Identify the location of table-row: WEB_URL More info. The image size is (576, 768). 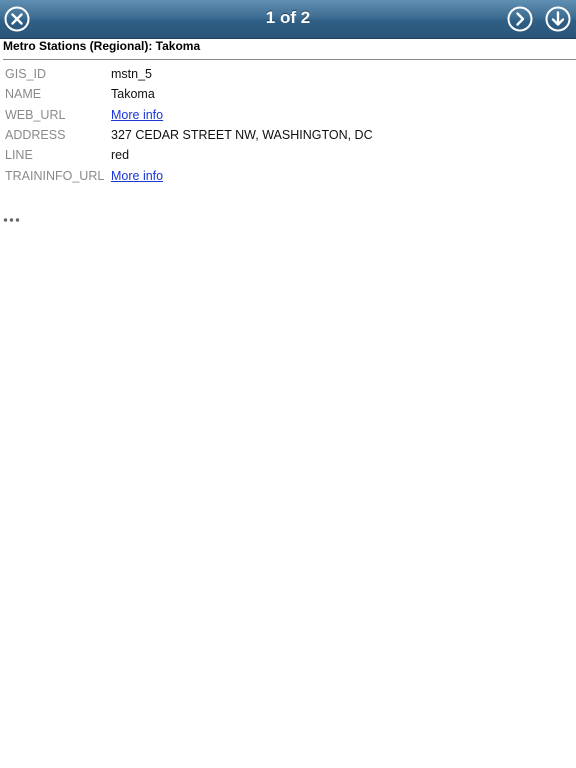
(189, 115).